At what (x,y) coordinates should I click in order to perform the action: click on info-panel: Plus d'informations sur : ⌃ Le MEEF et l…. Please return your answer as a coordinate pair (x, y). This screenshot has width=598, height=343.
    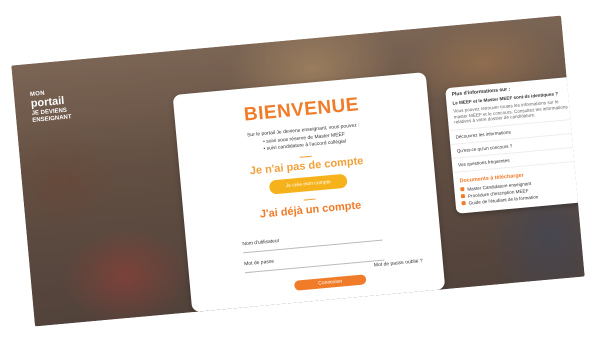
    Looking at the image, I should click on (515, 145).